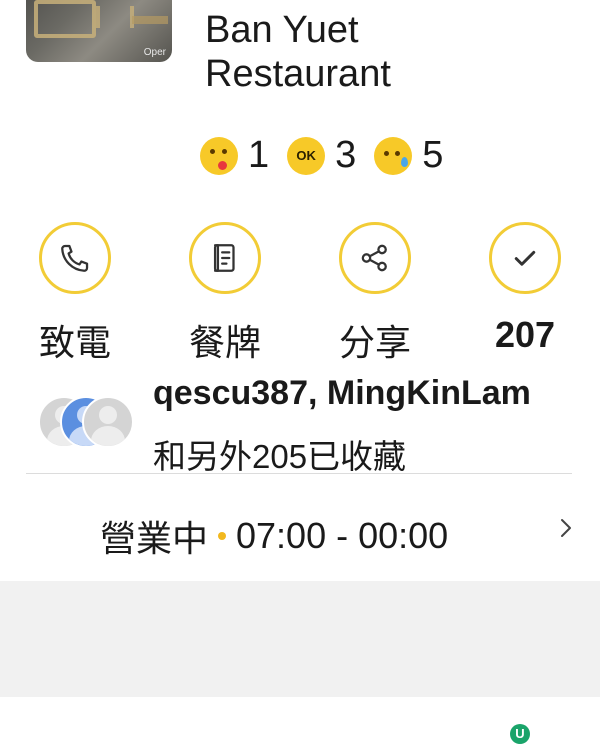 The image size is (600, 750). Describe the element at coordinates (99, 31) in the screenshot. I see `restaurant-photo: Oper` at that location.